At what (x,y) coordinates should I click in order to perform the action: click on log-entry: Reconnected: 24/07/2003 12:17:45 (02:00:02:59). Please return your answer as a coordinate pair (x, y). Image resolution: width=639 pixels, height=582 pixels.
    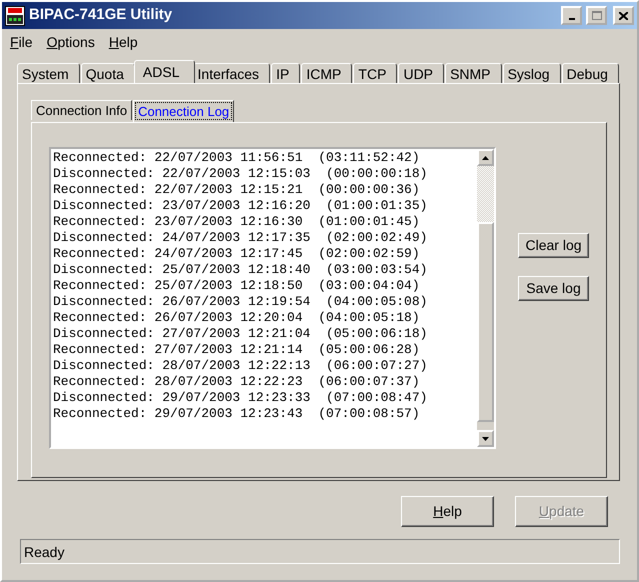
    Looking at the image, I should click on (236, 254).